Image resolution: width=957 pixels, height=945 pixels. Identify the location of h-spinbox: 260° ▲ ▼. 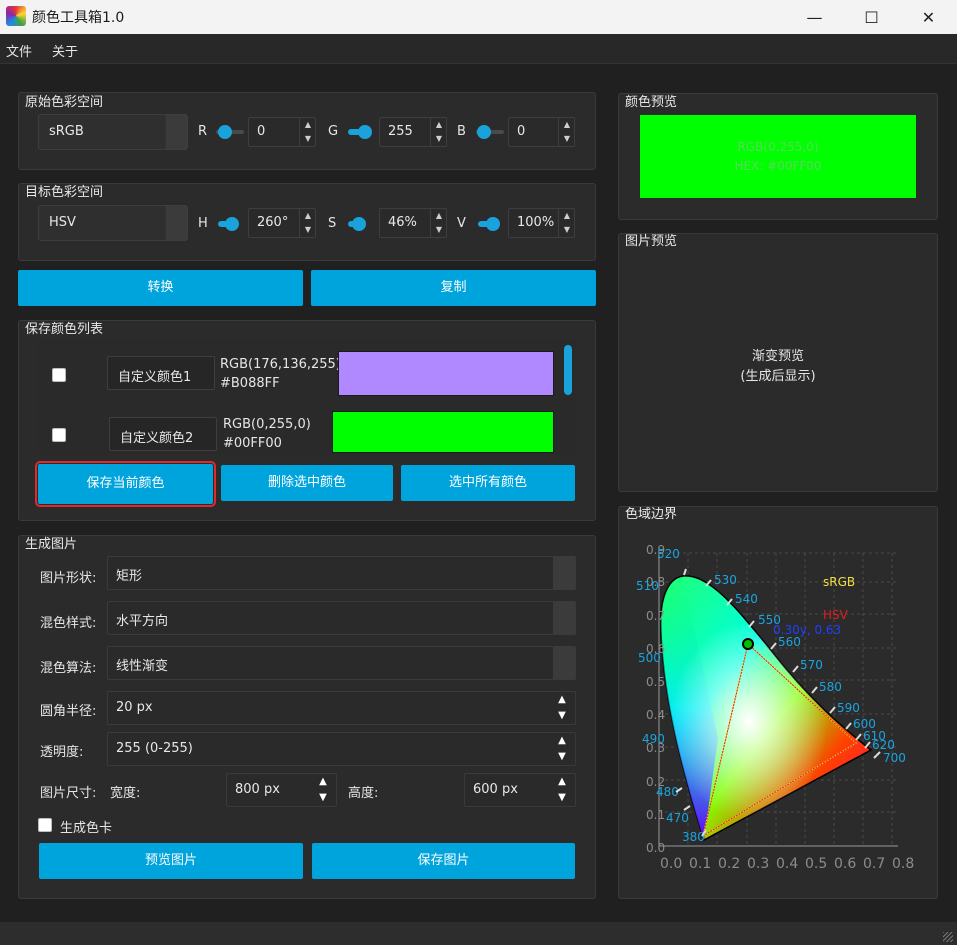
(282, 223).